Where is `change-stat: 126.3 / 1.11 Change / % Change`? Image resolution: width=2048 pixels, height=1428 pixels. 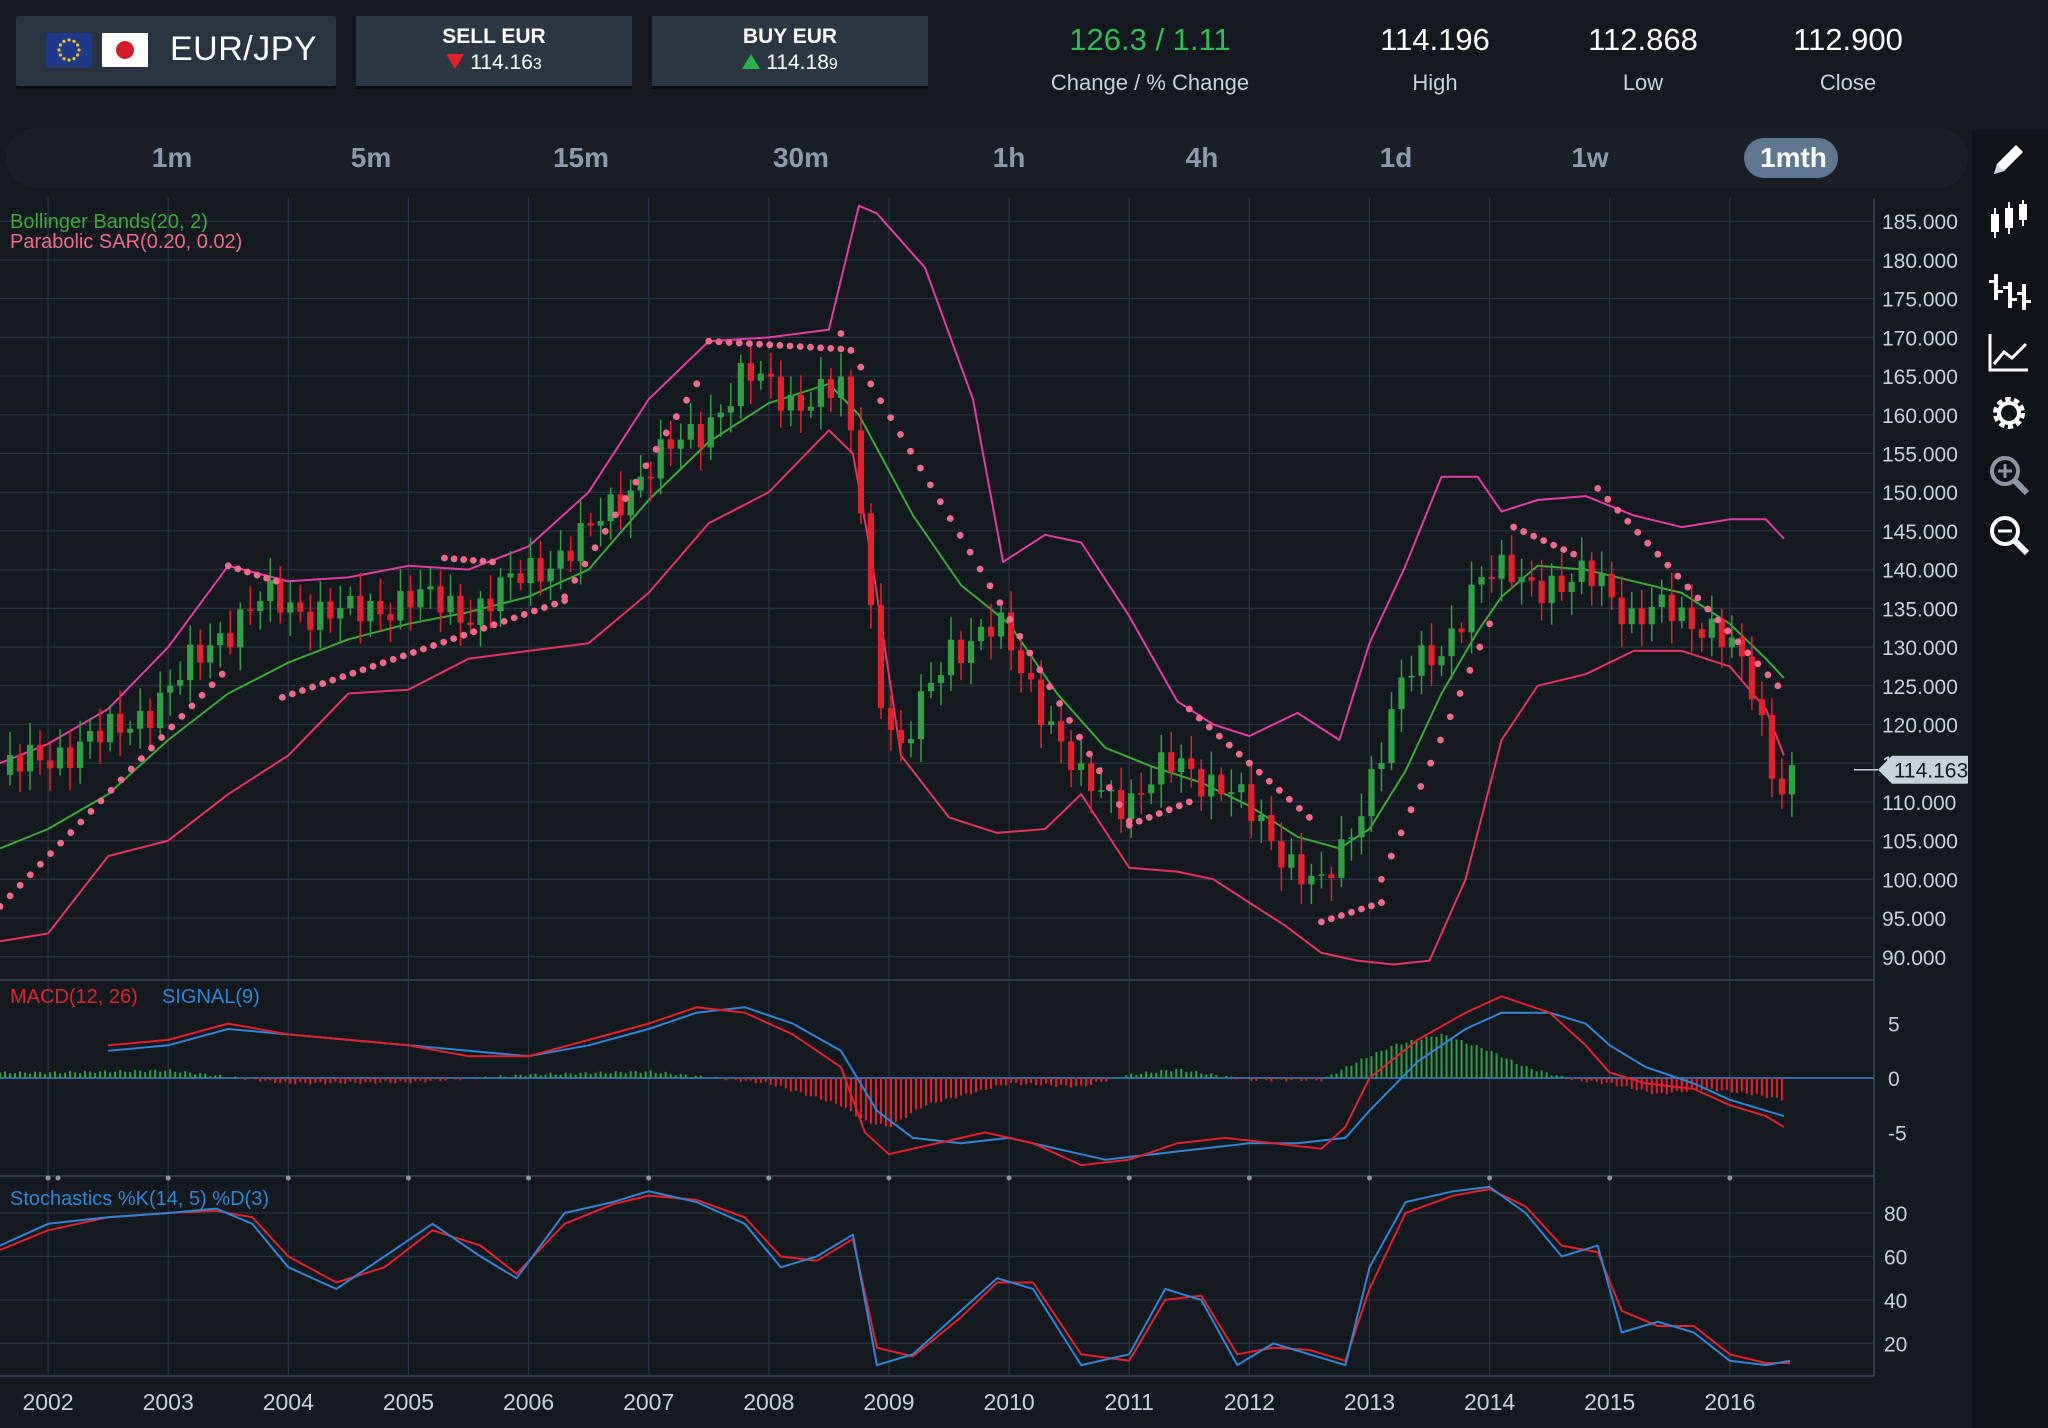
change-stat: 126.3 / 1.11 Change / % Change is located at coordinates (1150, 59).